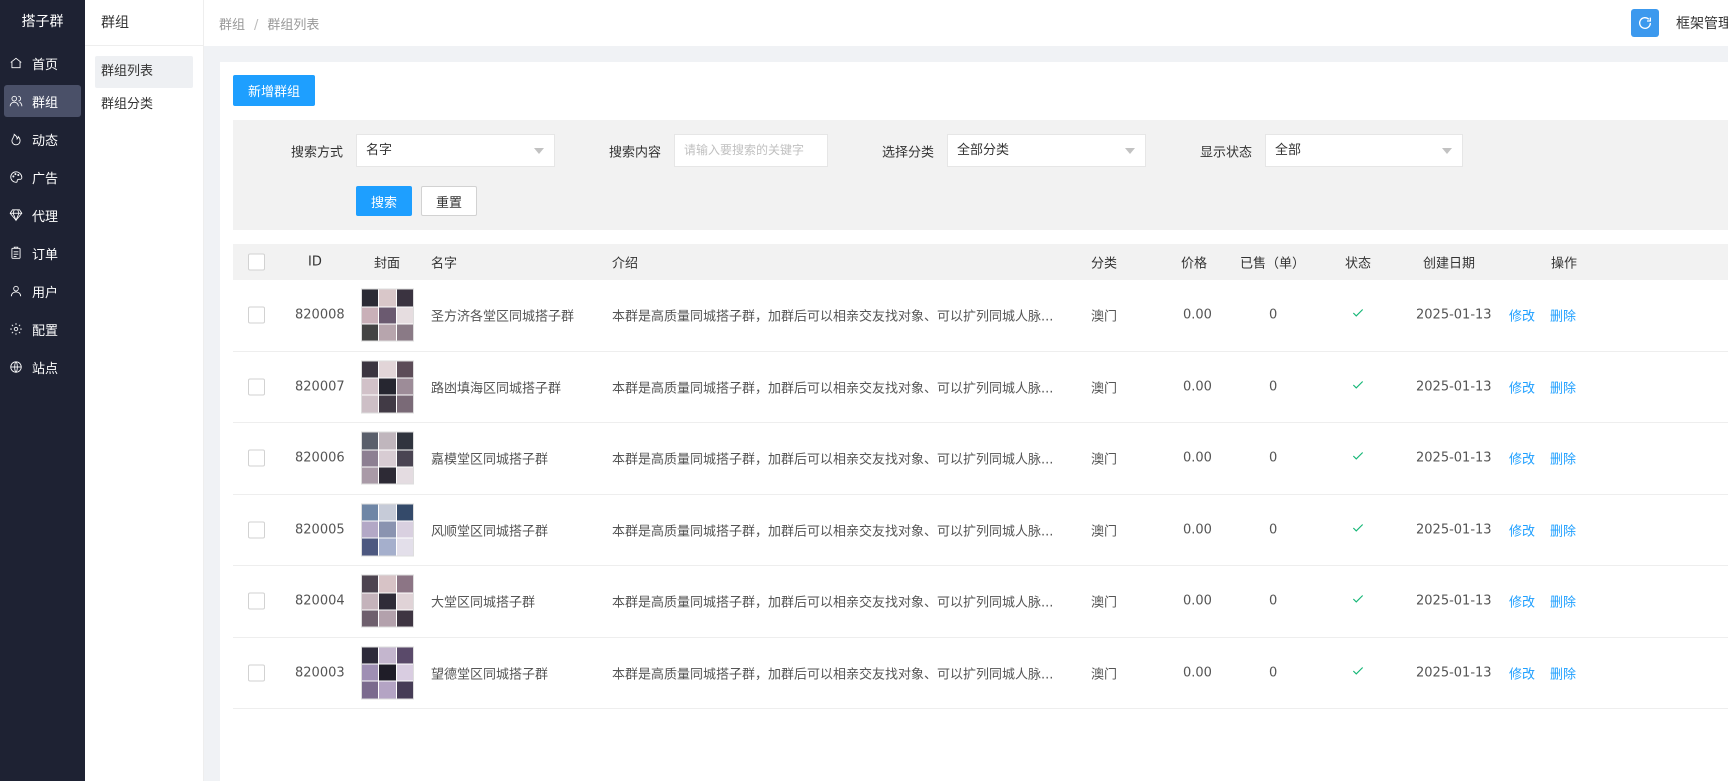 The height and width of the screenshot is (781, 1728). What do you see at coordinates (45, 141) in the screenshot?
I see `nav-item-label: 动态` at bounding box center [45, 141].